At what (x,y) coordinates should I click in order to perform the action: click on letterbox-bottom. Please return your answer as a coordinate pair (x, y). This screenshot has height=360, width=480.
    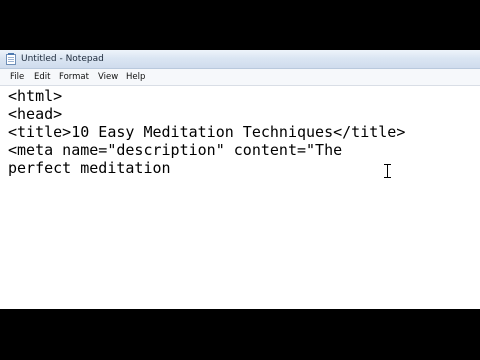
    Looking at the image, I should click on (240, 334).